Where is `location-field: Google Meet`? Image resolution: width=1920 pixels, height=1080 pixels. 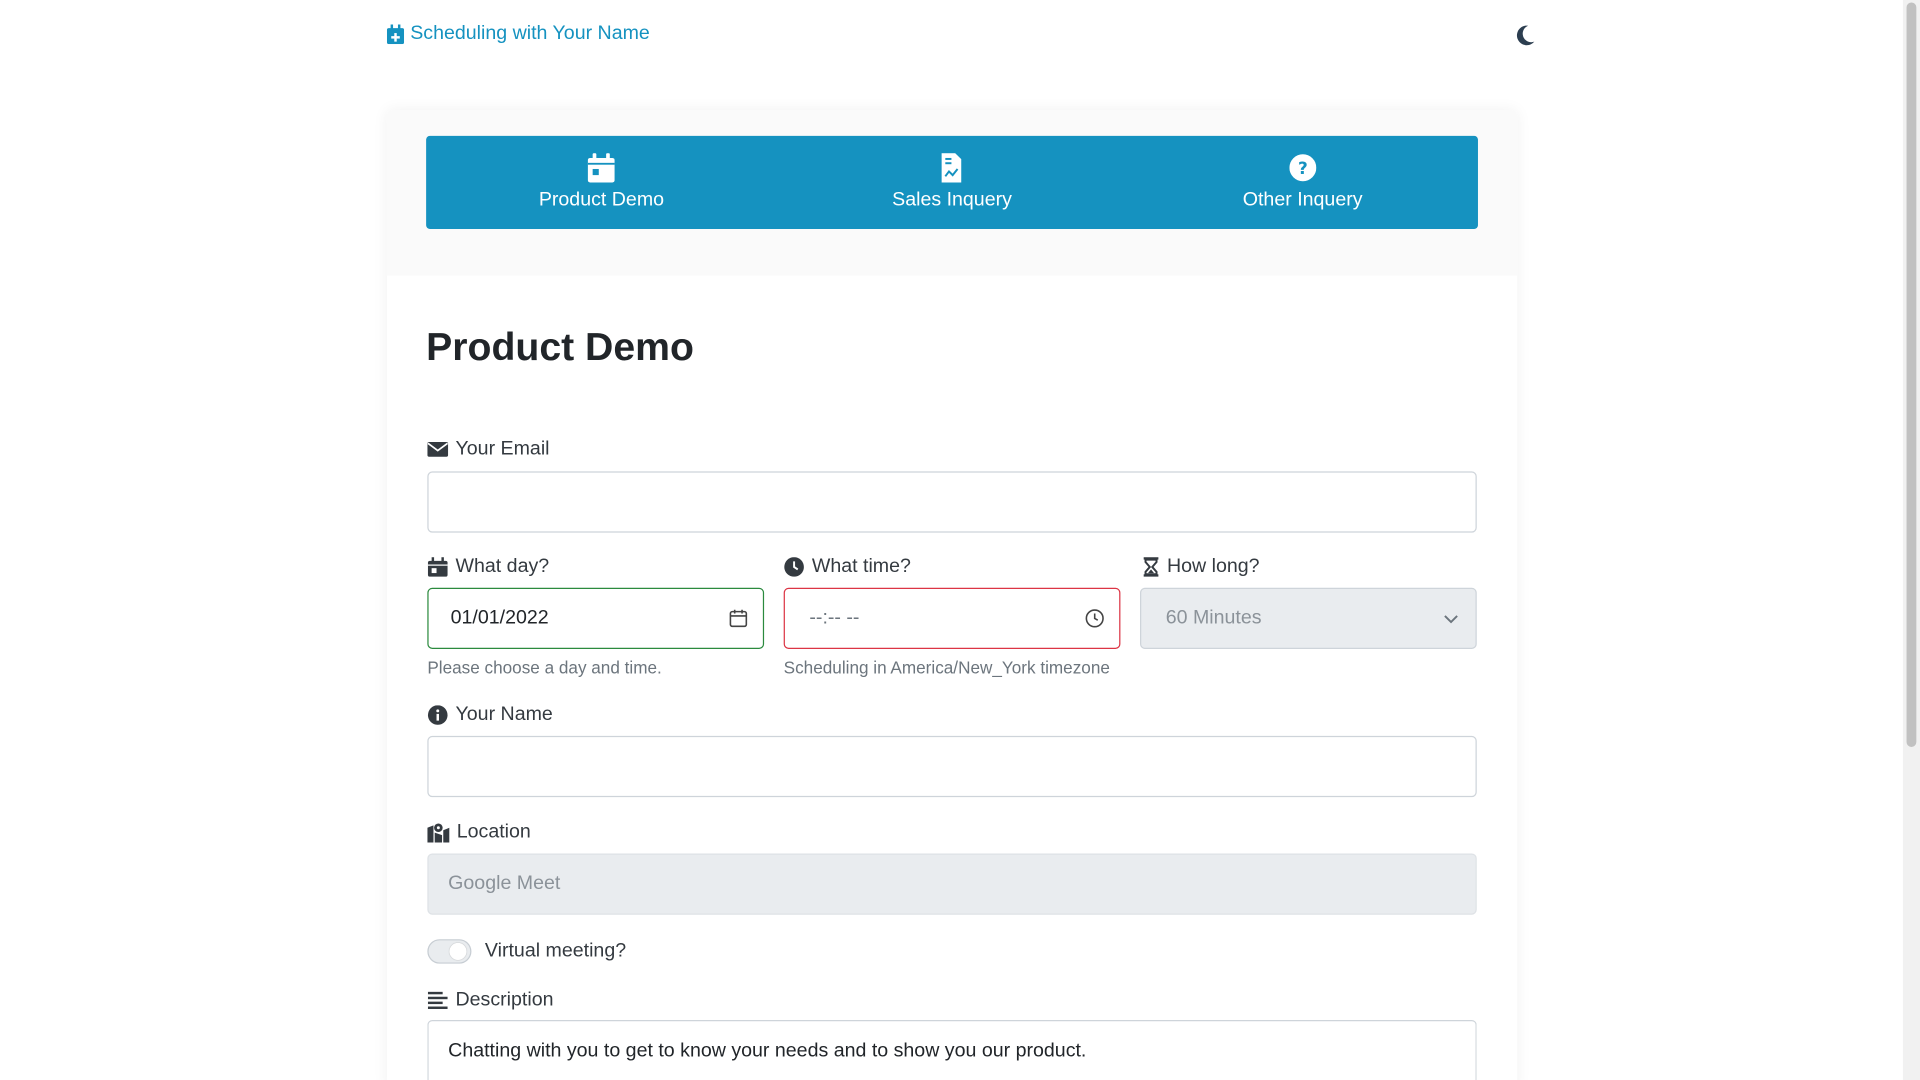
location-field: Google Meet is located at coordinates (952, 884).